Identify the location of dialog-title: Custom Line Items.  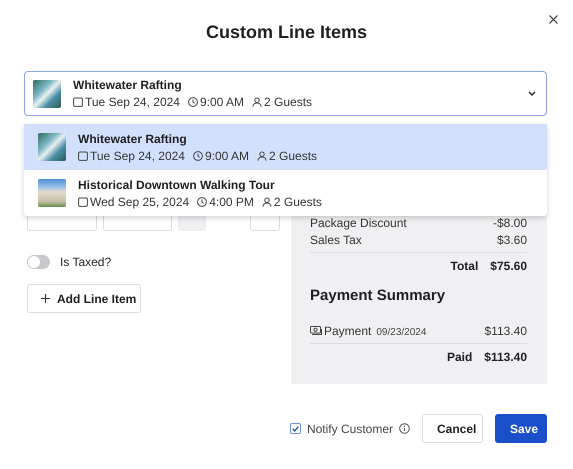
(287, 32).